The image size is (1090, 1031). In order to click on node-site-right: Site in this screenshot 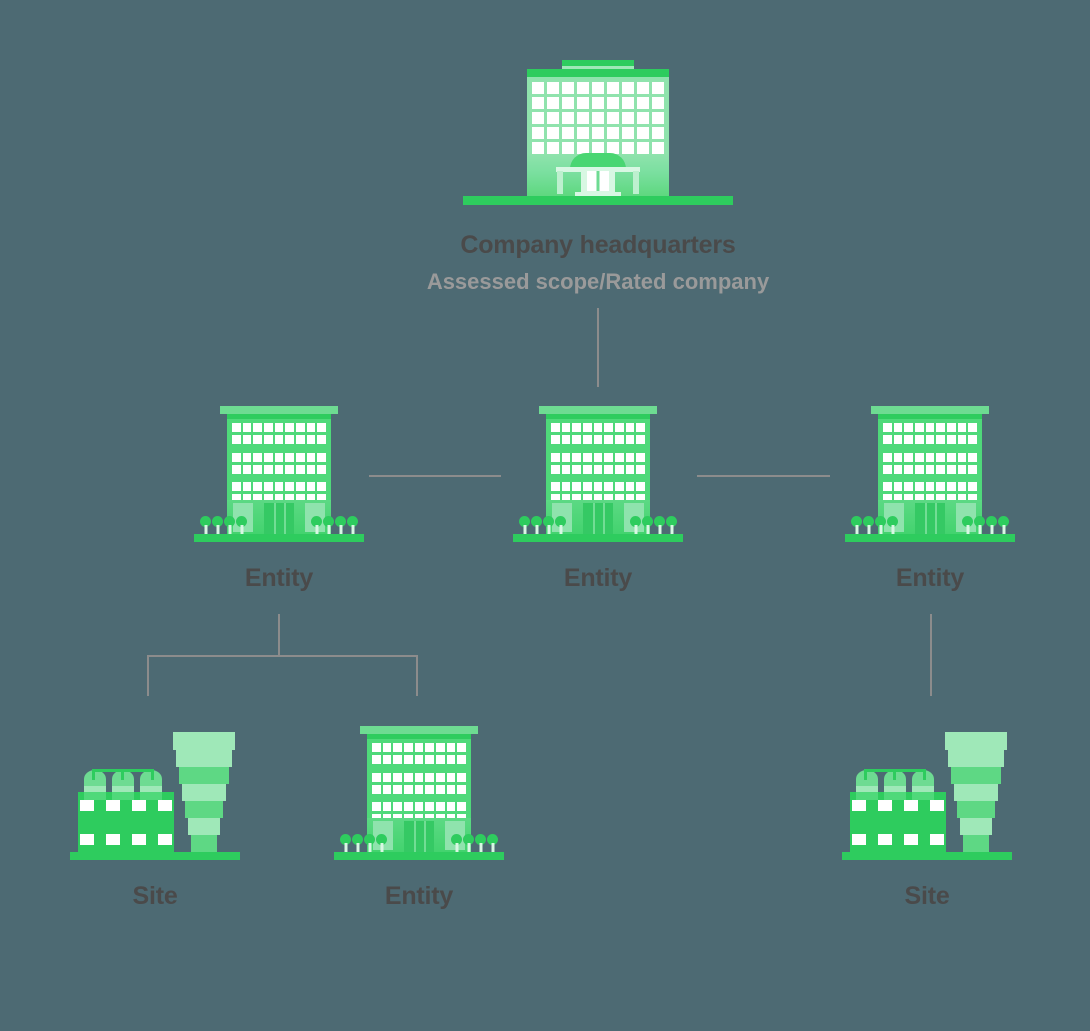, I will do `click(927, 818)`.